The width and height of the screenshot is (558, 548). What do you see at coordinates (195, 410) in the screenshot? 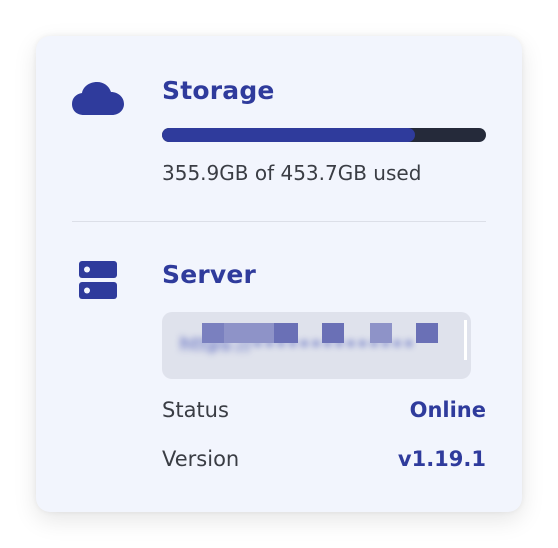
I see `status-label: Status` at bounding box center [195, 410].